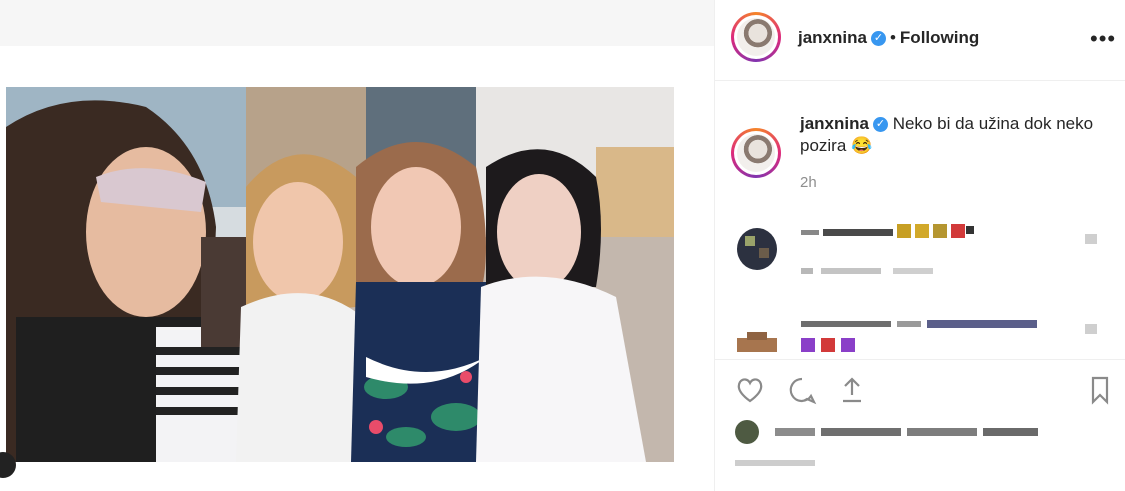  I want to click on liked-by-pixelated, so click(895, 432).